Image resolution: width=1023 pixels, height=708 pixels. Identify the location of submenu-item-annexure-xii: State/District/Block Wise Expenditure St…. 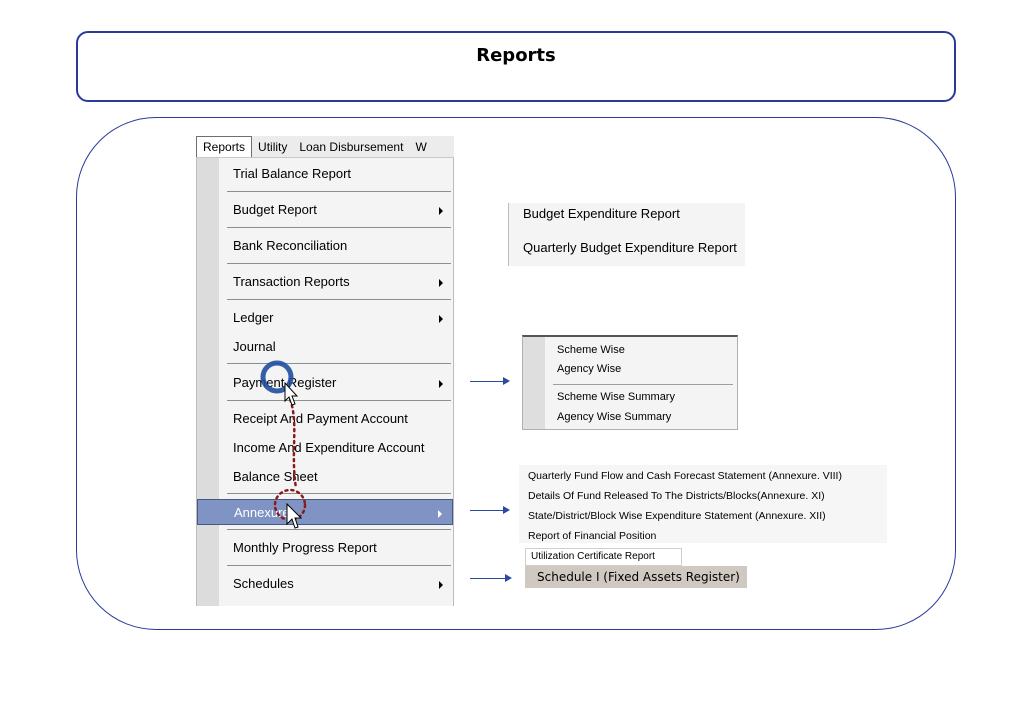
(677, 516).